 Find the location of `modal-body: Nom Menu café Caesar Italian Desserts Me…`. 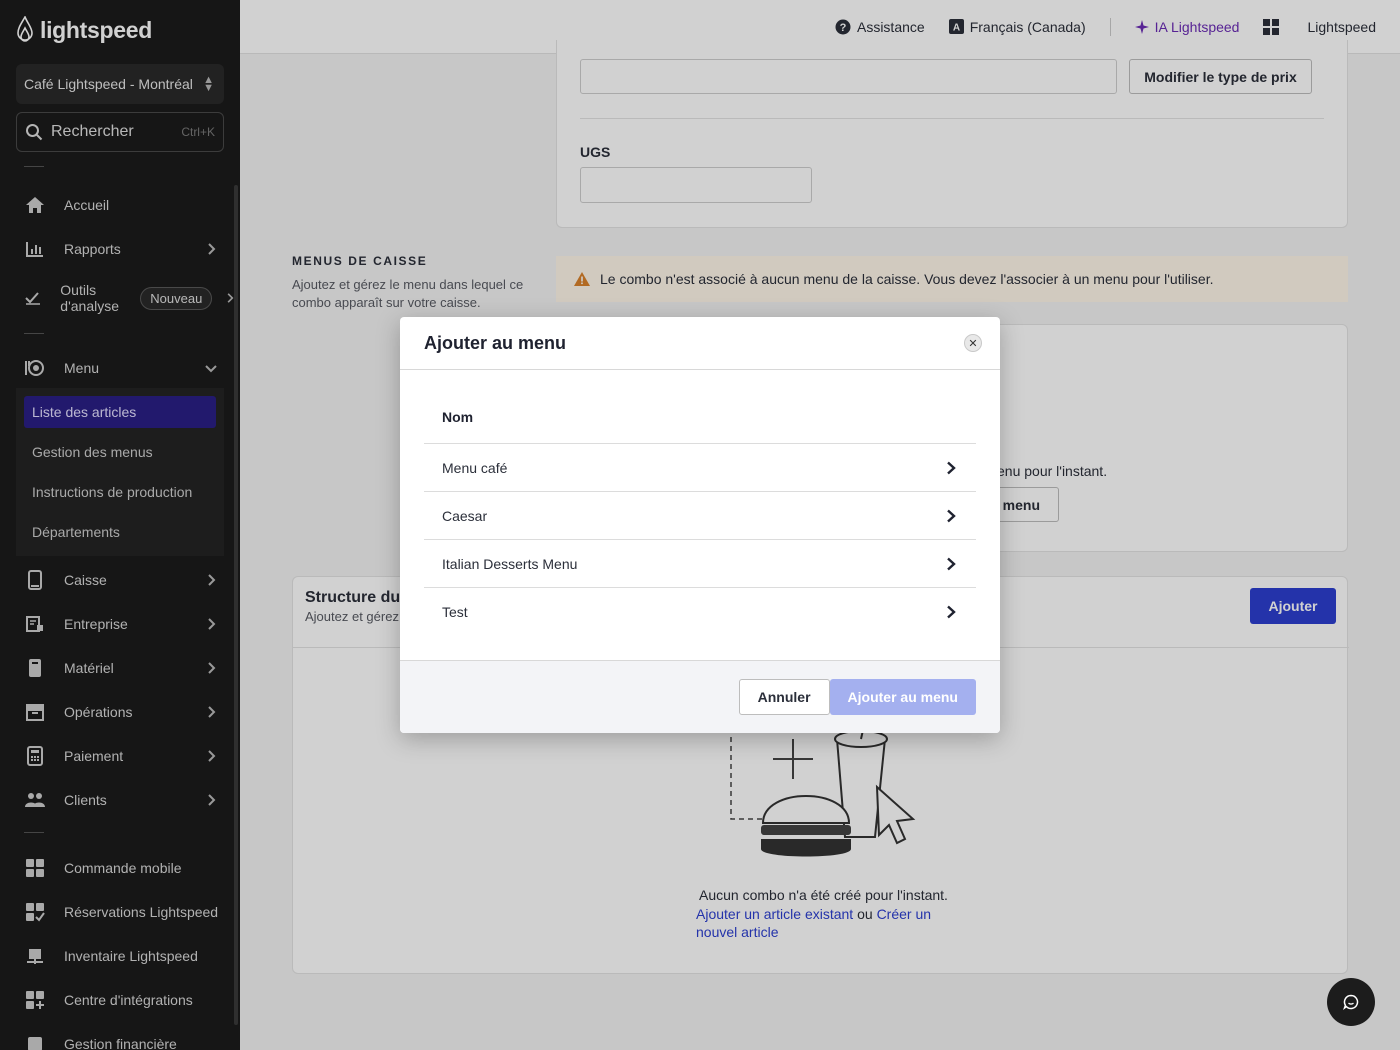

modal-body: Nom Menu café Caesar Italian Desserts Me… is located at coordinates (700, 515).